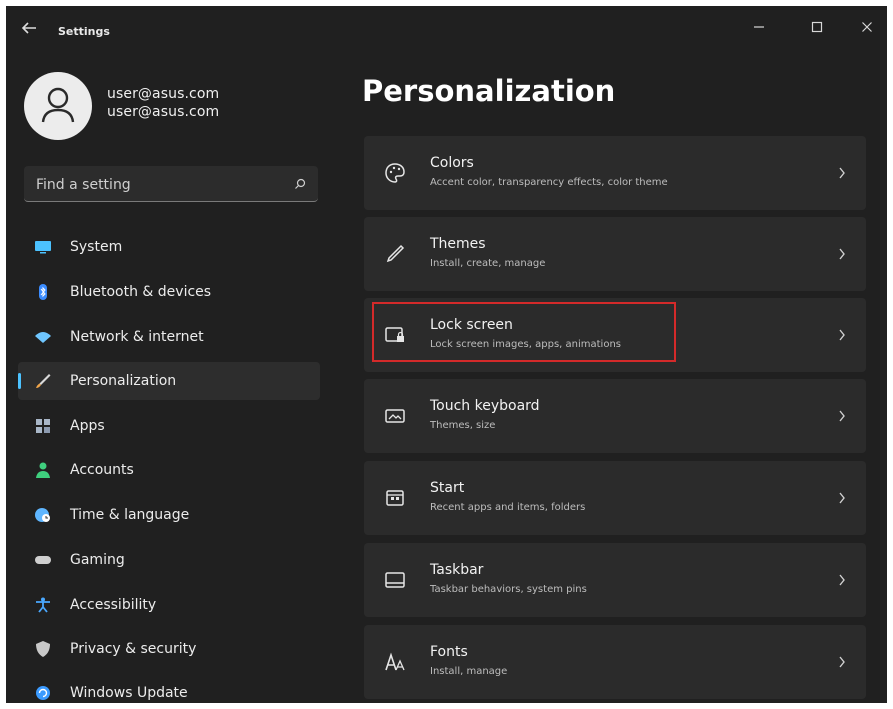  I want to click on card-title: Colors, so click(452, 163).